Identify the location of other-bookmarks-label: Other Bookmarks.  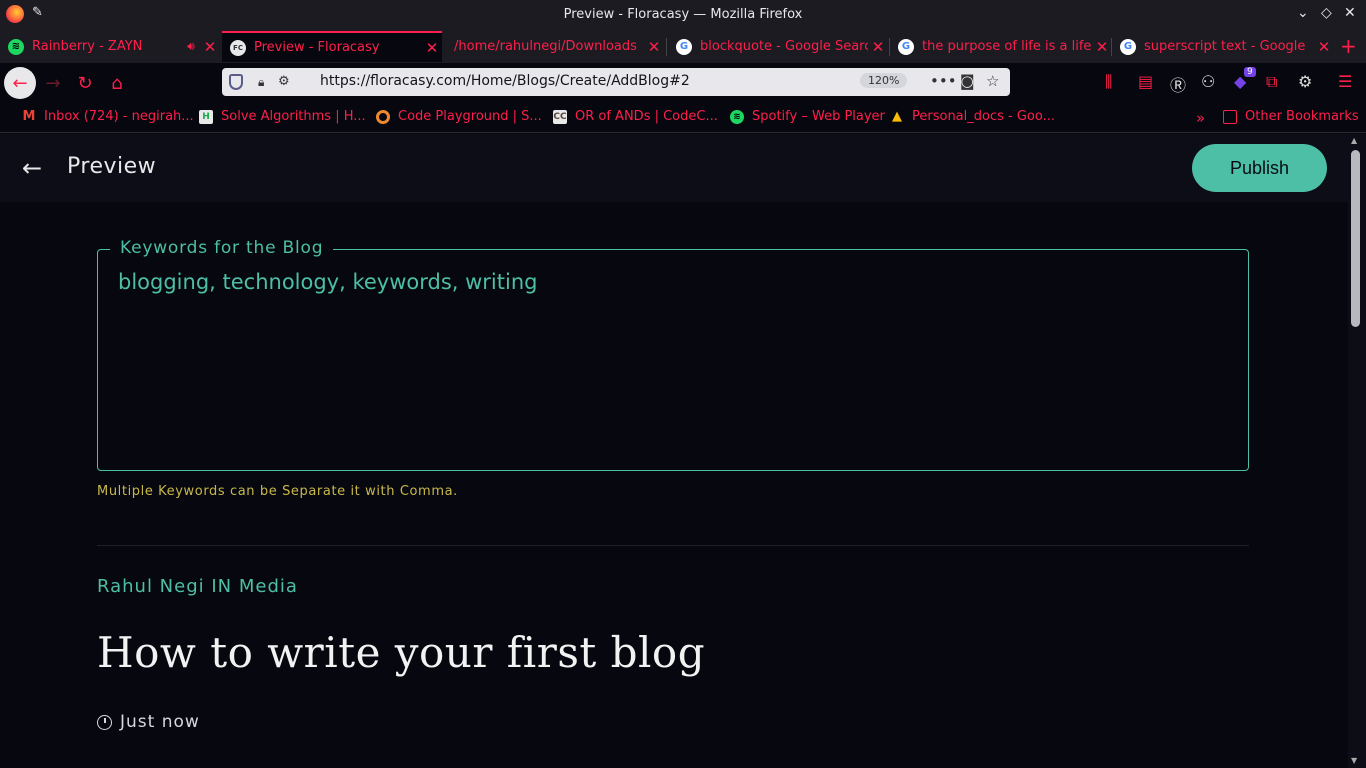
(1302, 116).